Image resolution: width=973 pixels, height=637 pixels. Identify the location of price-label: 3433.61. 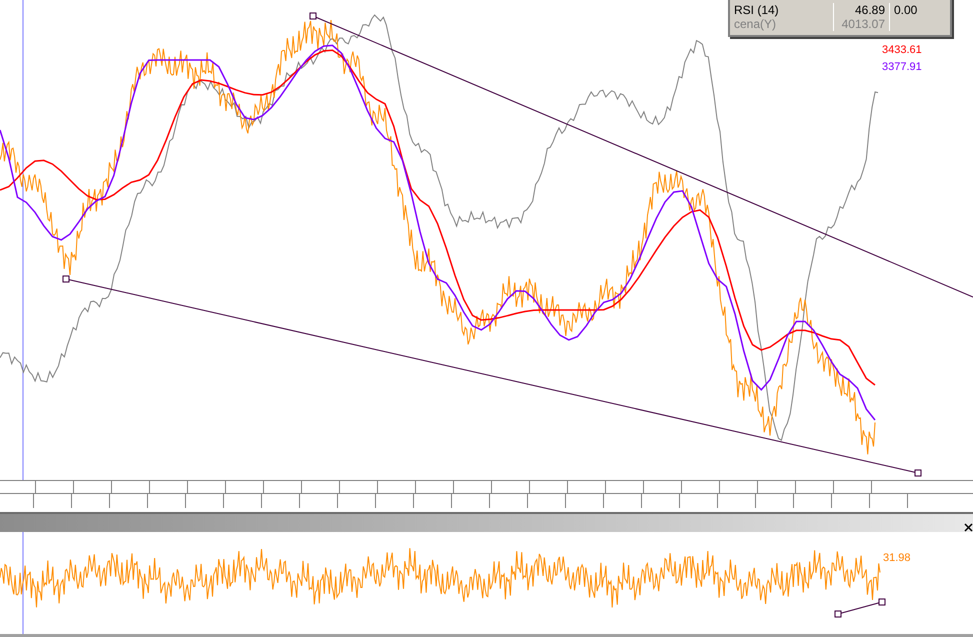
(902, 50).